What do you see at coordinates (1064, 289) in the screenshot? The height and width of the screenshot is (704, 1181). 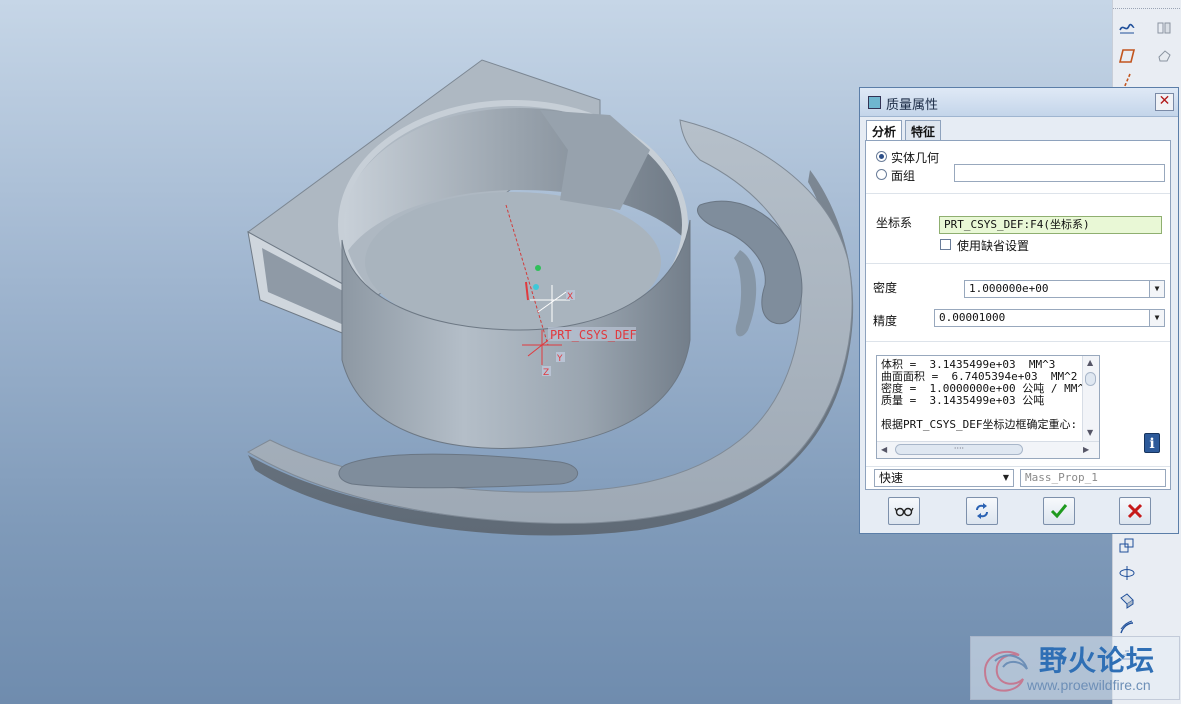 I see `density-input: 1.000000e+00 ▼` at bounding box center [1064, 289].